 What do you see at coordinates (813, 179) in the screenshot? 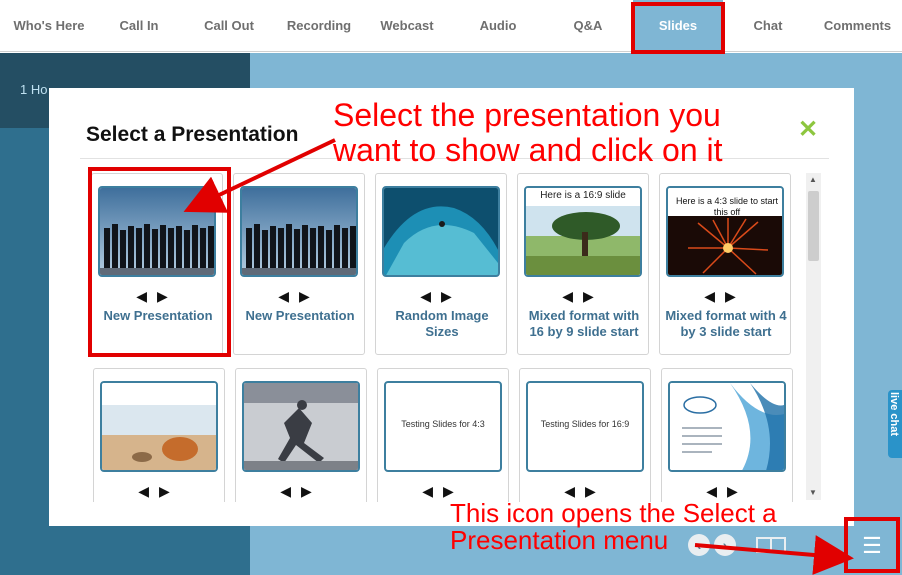
I see `scroll-up-icon: ▲` at bounding box center [813, 179].